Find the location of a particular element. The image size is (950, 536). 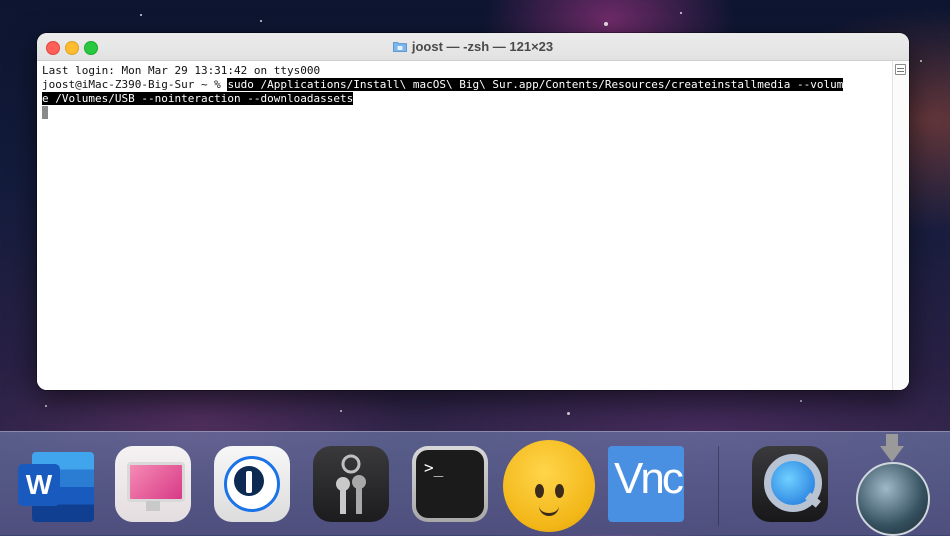

cursor-line is located at coordinates (465, 113).